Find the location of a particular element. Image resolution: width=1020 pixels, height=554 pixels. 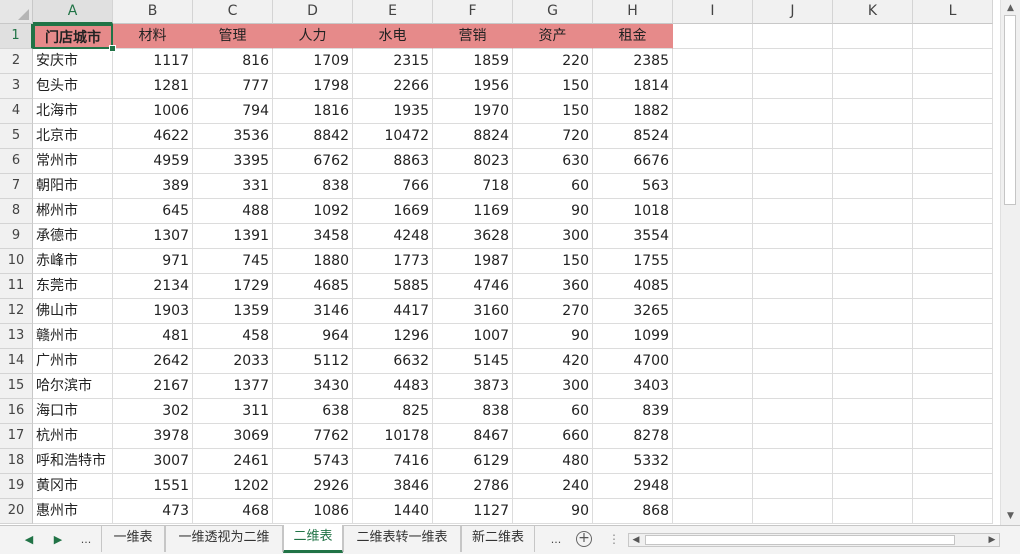

value-cell: 1987 is located at coordinates (473, 261).